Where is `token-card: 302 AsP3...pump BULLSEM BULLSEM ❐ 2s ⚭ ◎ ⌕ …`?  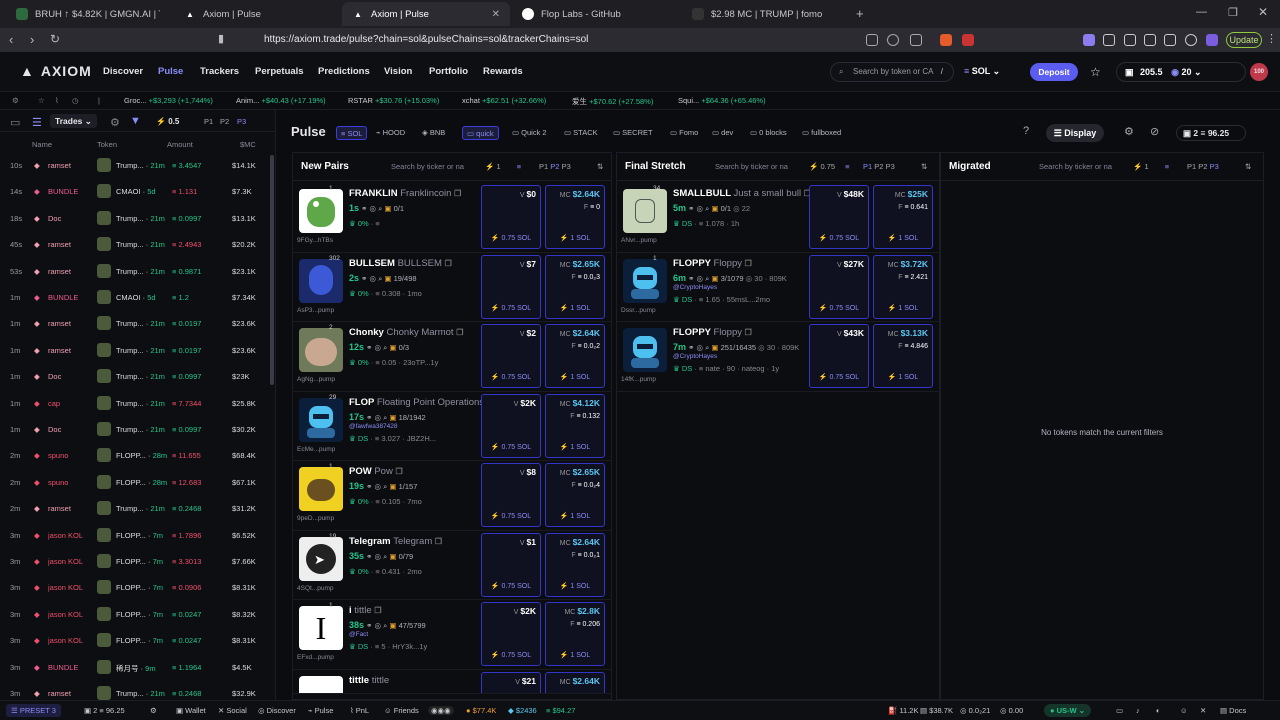
token-card: 302 AsP3...pump BULLSEM BULLSEM ❐ 2s ⚭ ◎ ⌕ … is located at coordinates (452, 287).